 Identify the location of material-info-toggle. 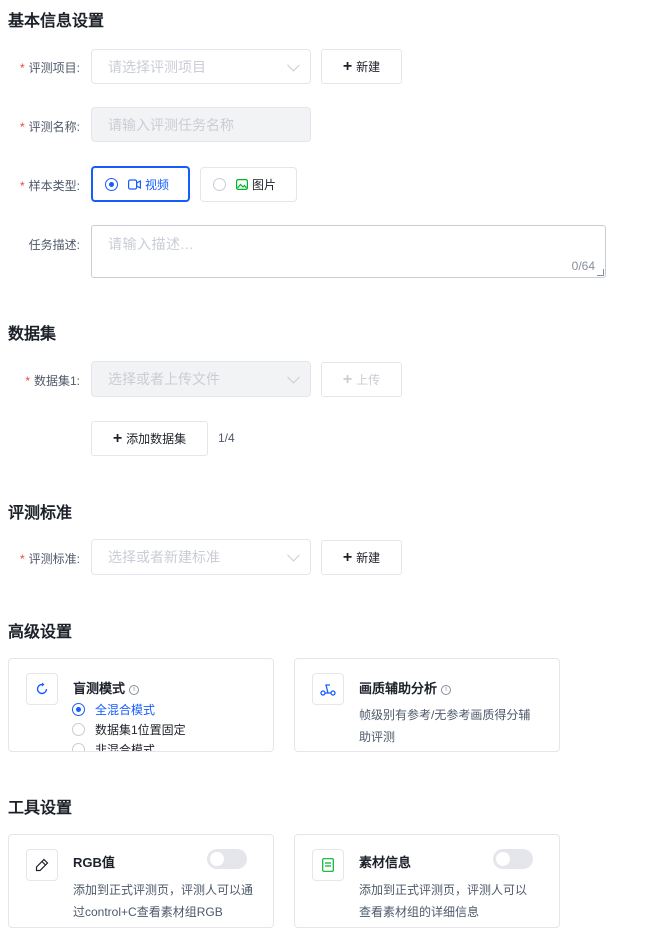
(513, 859).